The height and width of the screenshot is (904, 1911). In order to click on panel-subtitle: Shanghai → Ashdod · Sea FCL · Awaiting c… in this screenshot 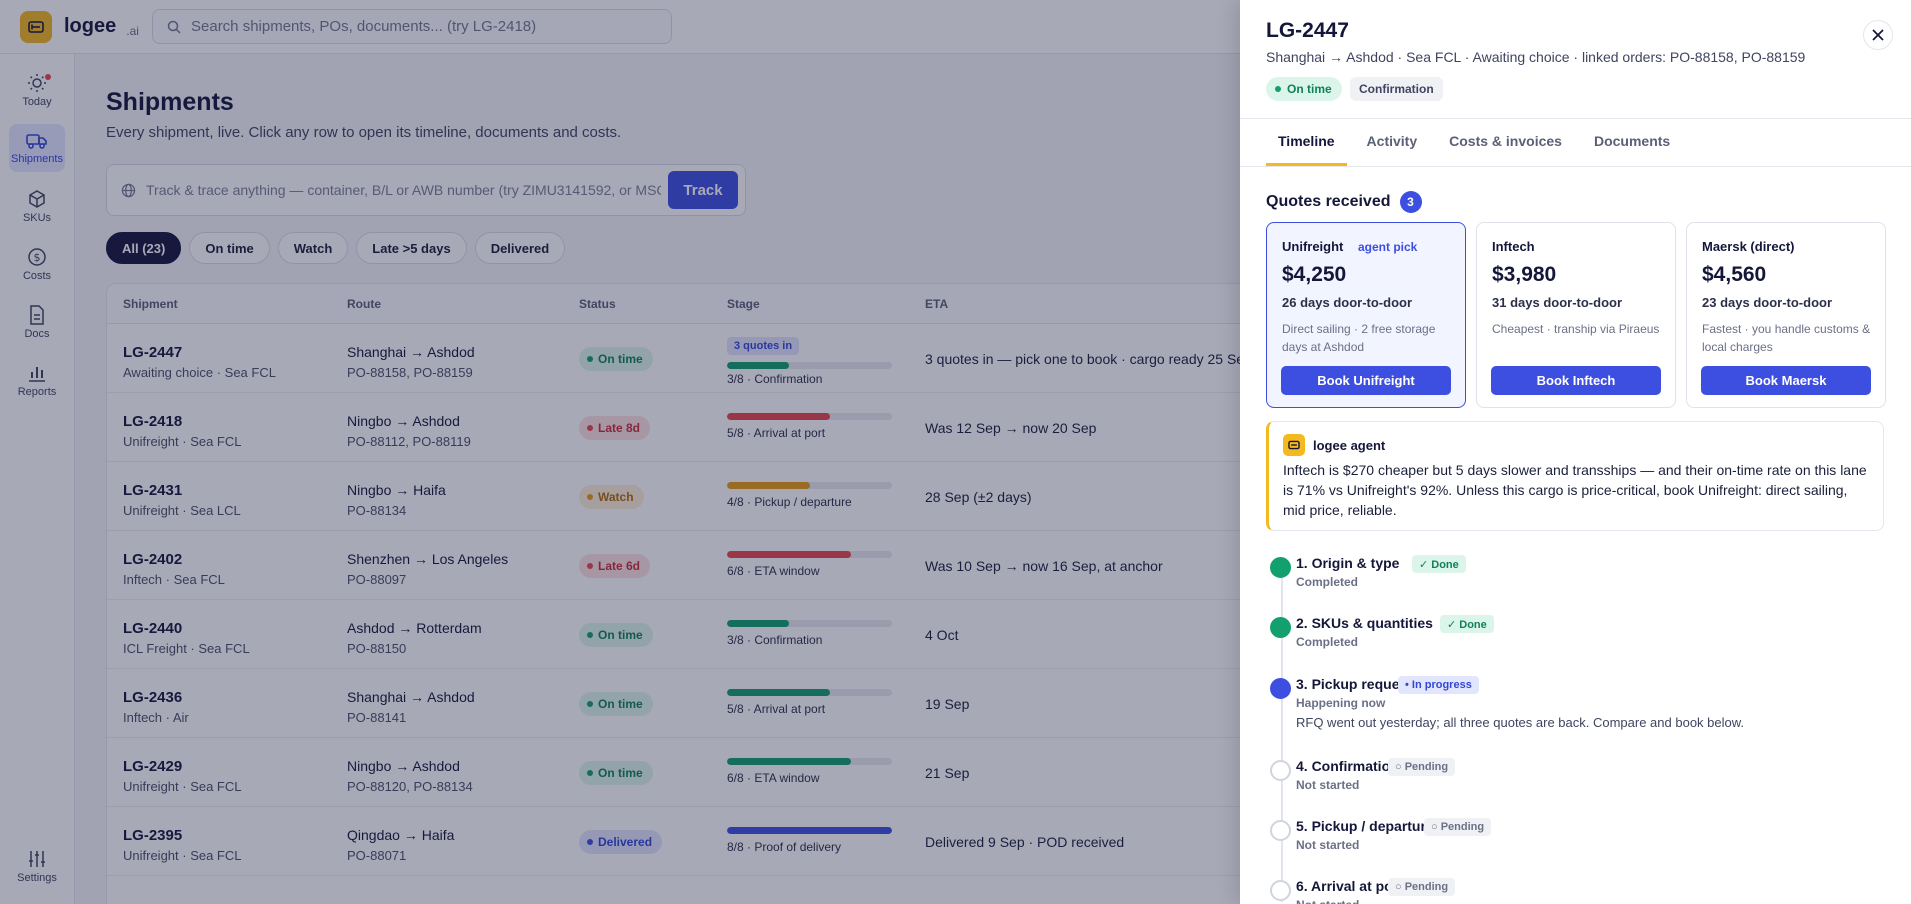, I will do `click(1536, 57)`.